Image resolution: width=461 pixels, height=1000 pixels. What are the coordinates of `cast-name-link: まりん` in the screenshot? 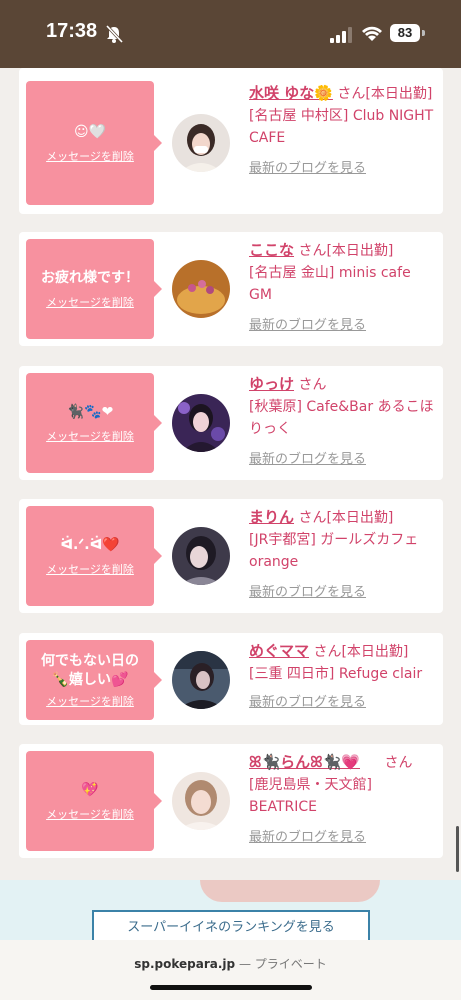 It's located at (271, 517).